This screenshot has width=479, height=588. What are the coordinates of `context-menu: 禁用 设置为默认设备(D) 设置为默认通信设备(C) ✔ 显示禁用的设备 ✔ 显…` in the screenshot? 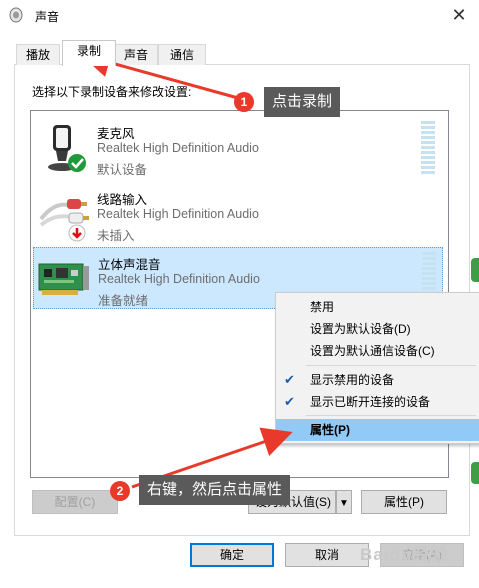 It's located at (377, 368).